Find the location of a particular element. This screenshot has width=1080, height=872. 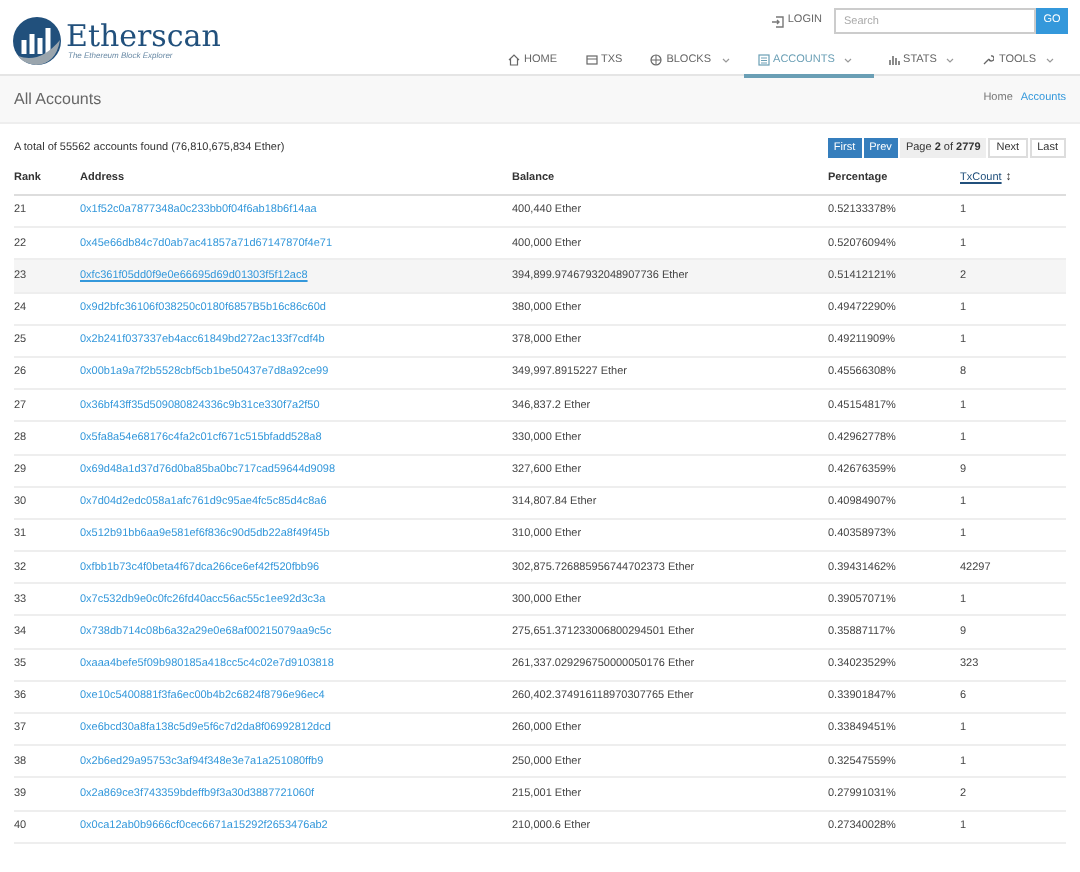

home-icon is located at coordinates (514, 60).